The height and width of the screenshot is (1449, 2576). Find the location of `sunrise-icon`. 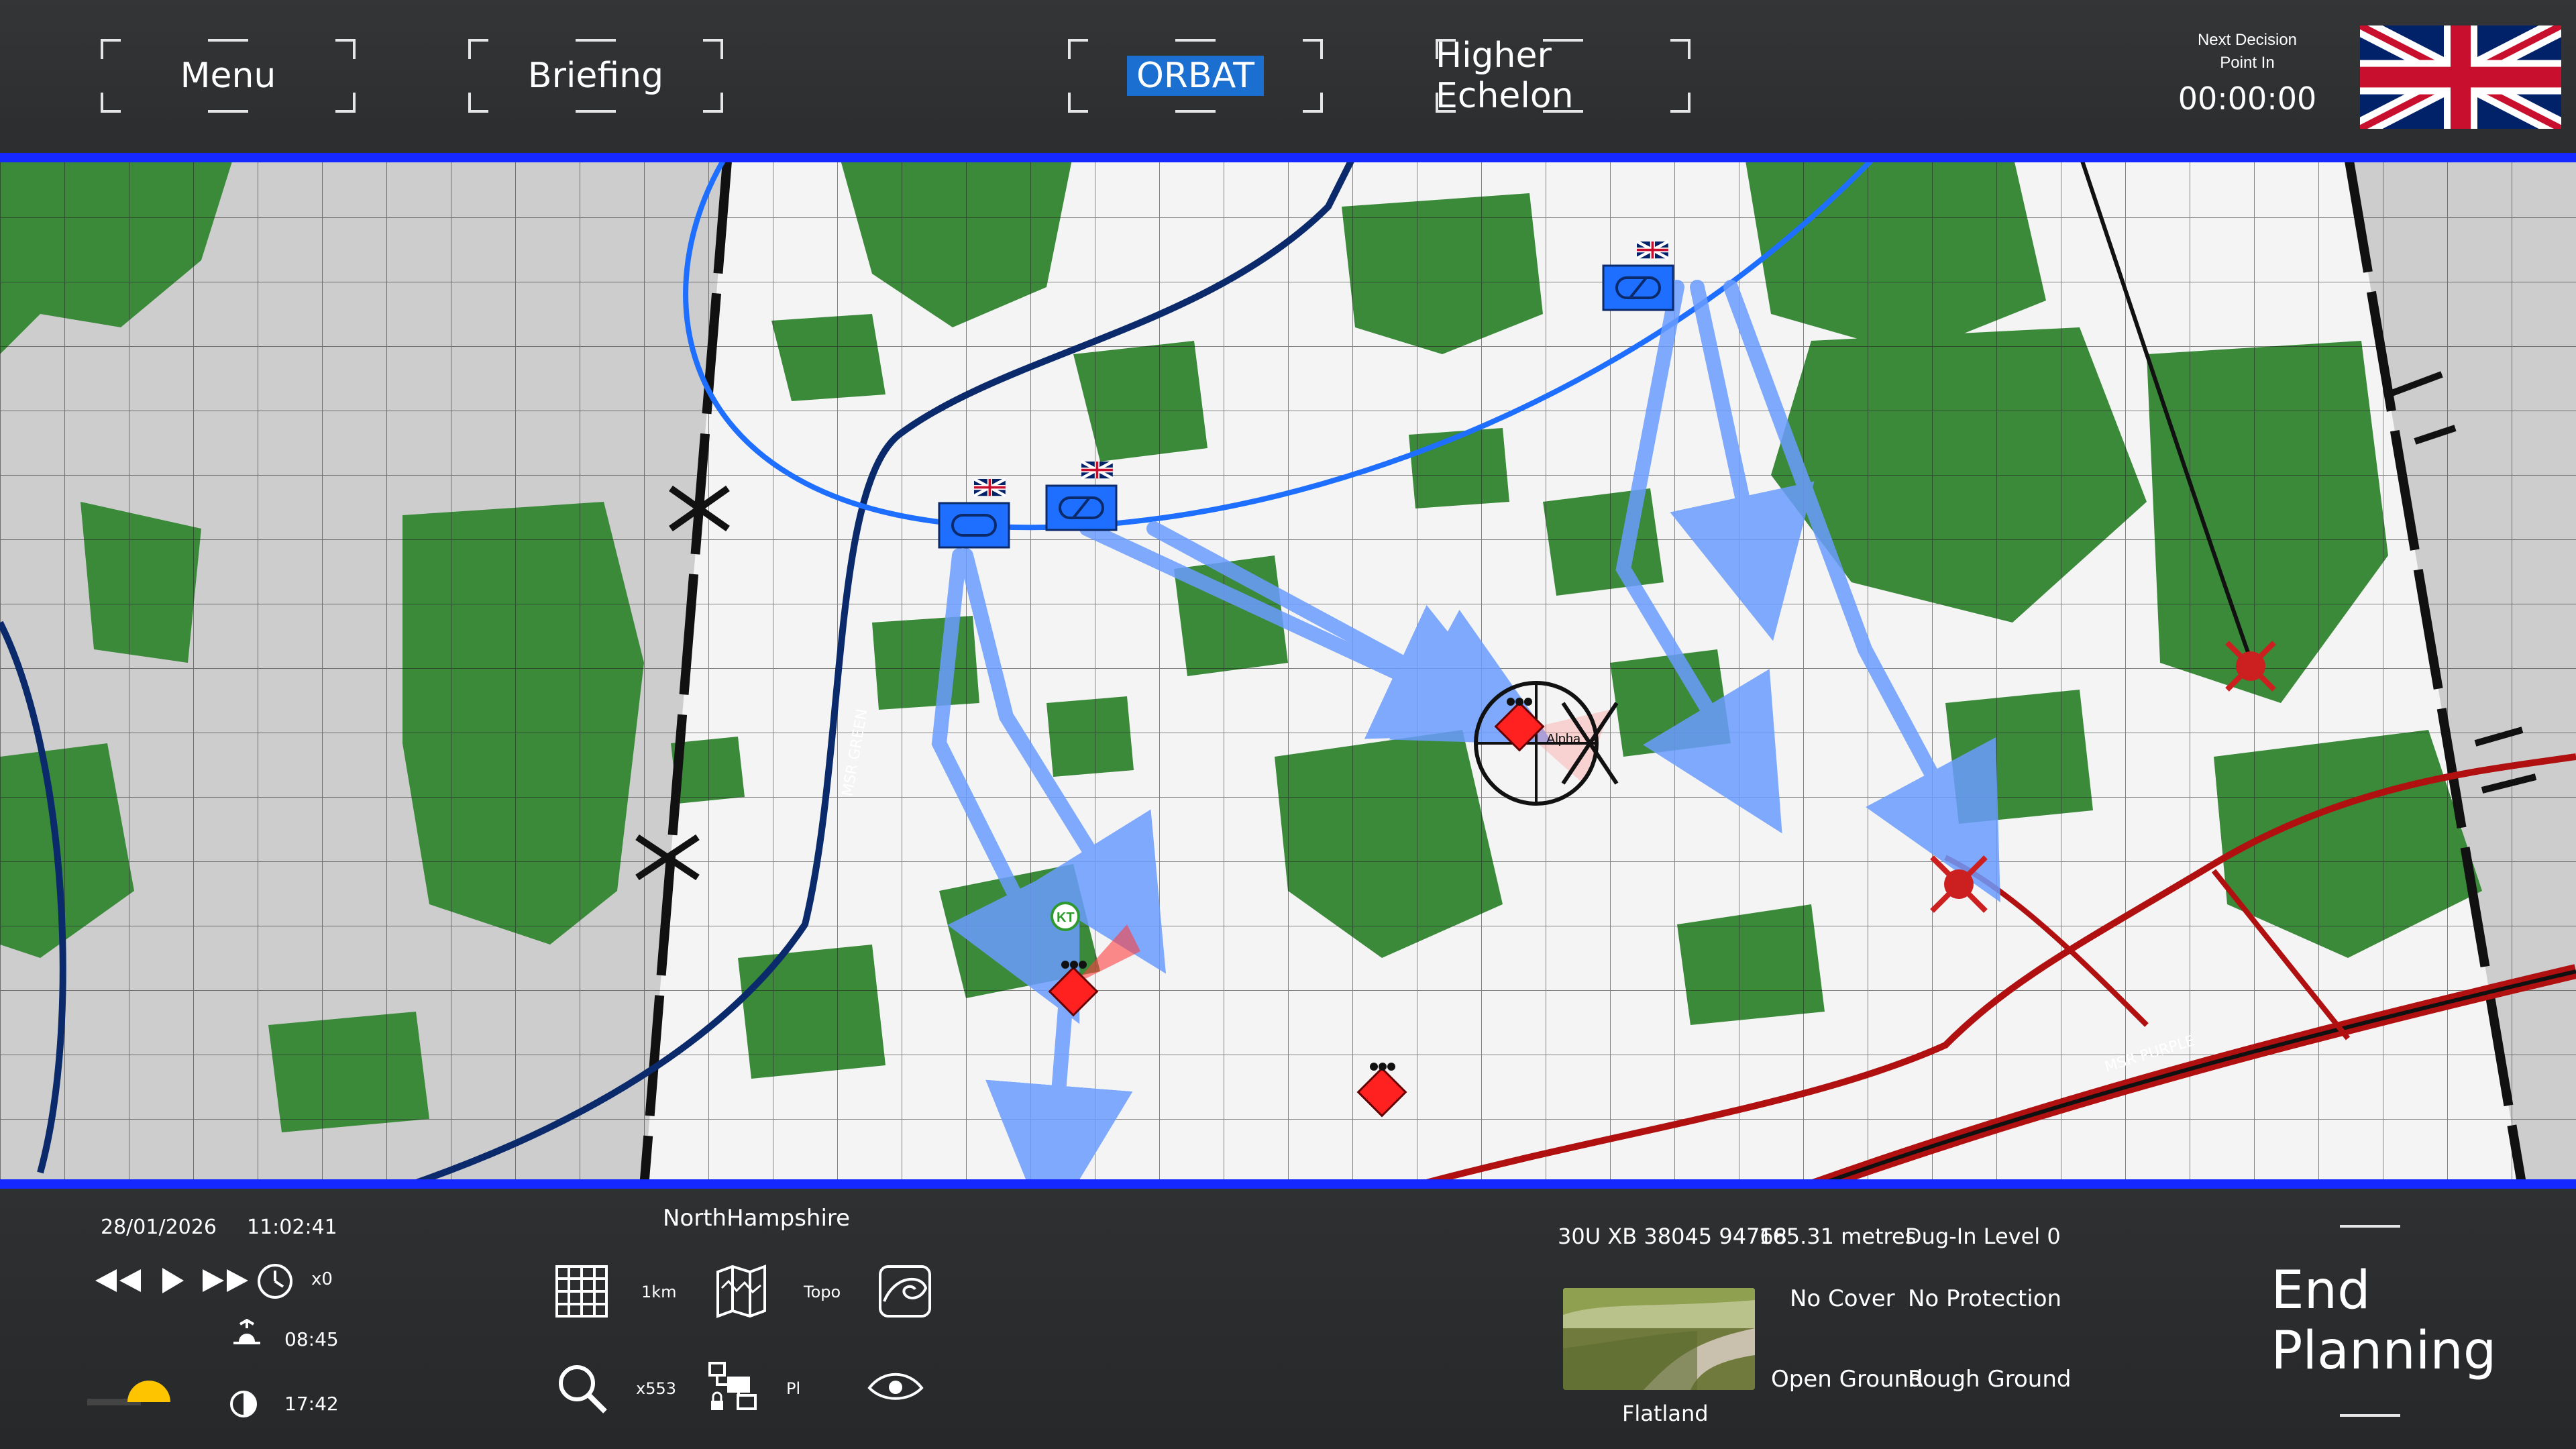

sunrise-icon is located at coordinates (246, 1331).